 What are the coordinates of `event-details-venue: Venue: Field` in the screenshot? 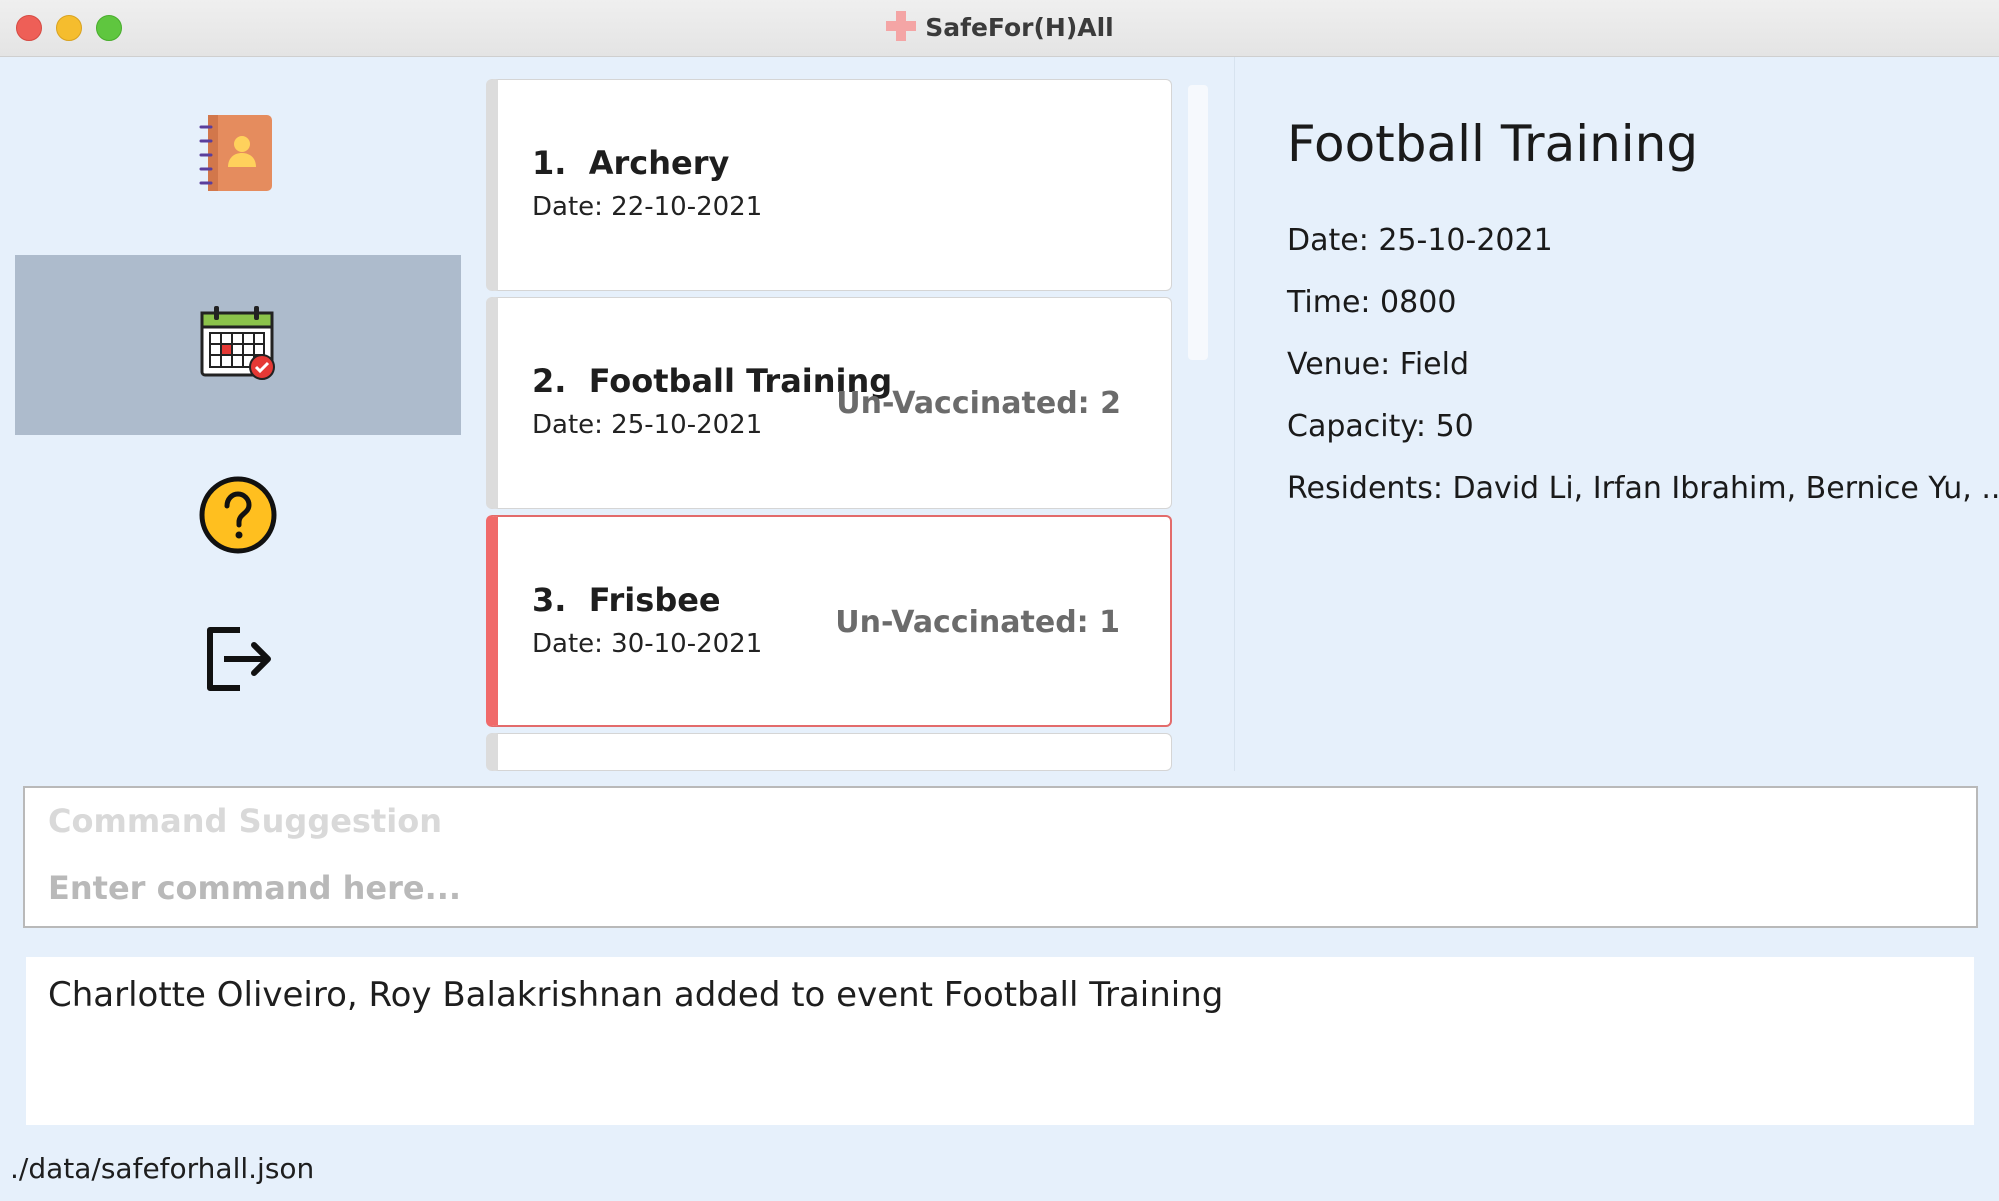 It's located at (1378, 364).